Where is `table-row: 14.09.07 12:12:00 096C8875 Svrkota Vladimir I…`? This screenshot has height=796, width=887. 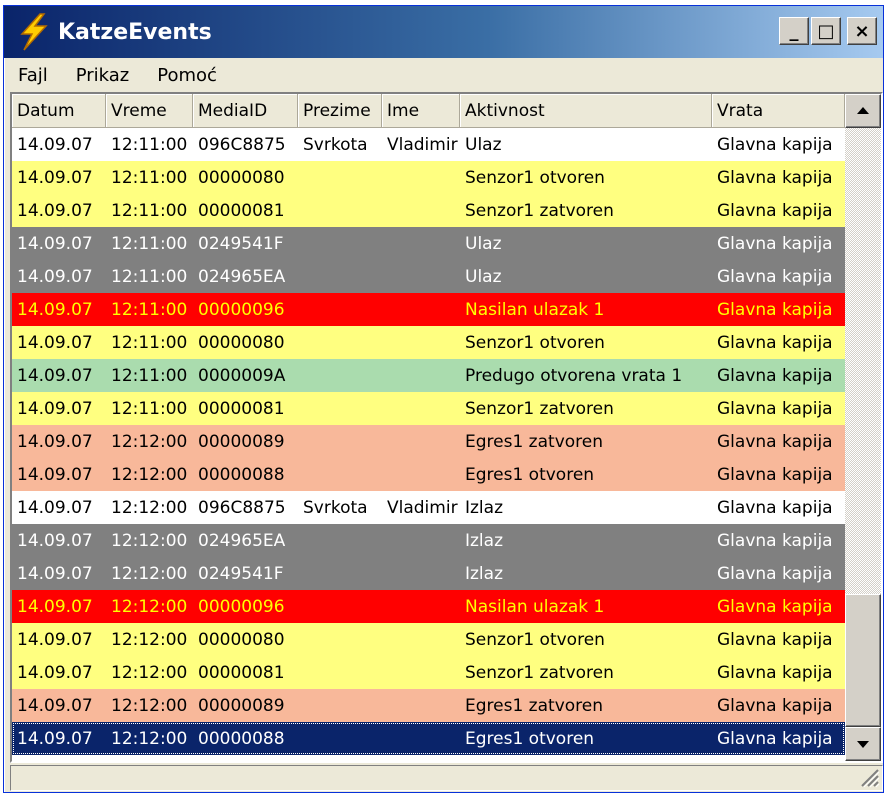 table-row: 14.09.07 12:12:00 096C8875 Svrkota Vladimir I… is located at coordinates (428, 507).